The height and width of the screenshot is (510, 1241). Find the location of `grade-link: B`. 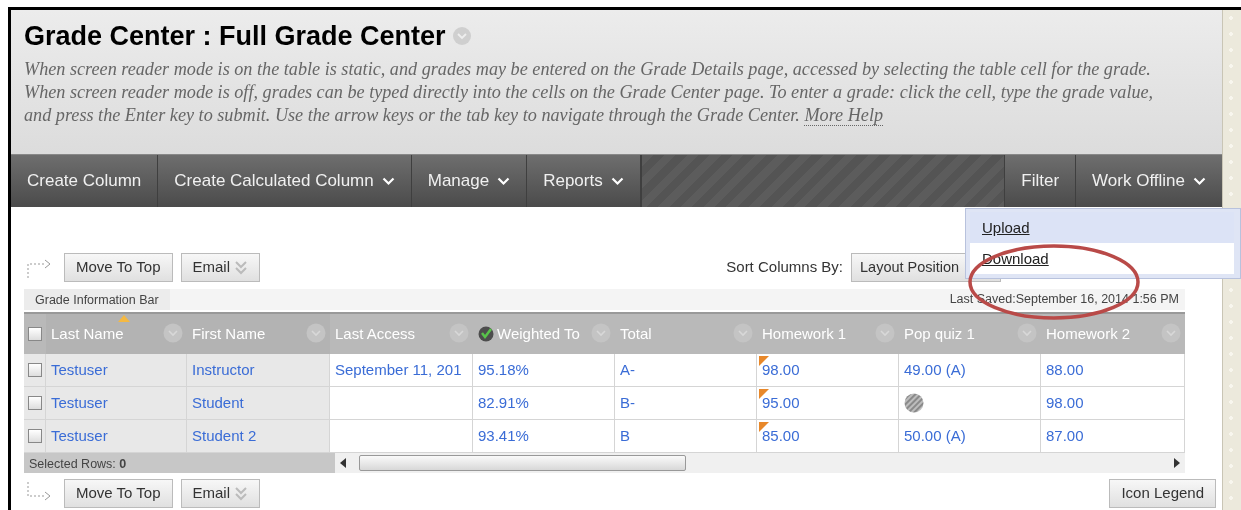

grade-link: B is located at coordinates (625, 436).